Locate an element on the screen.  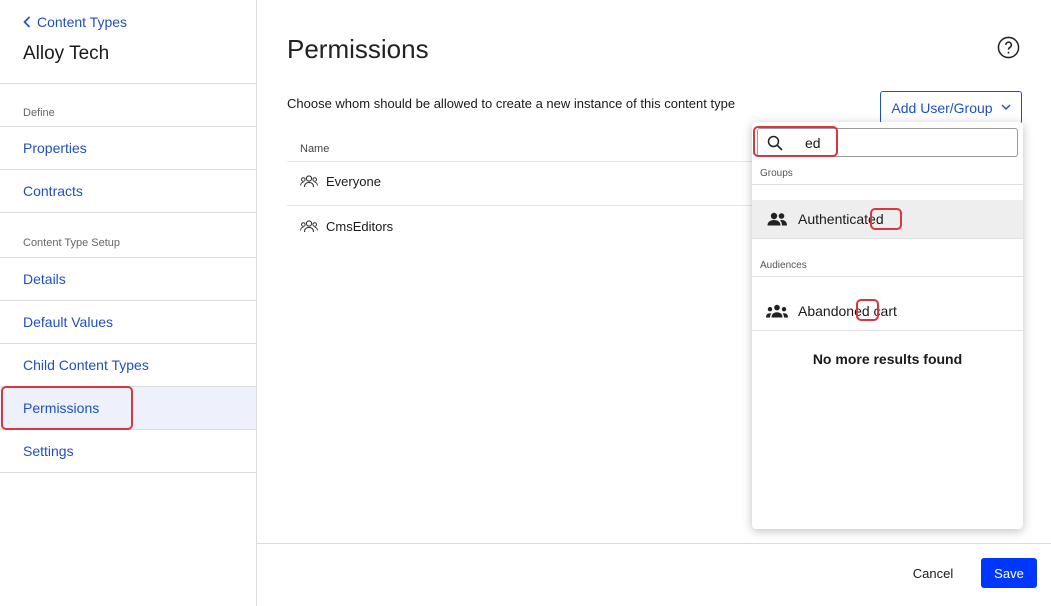
help-icon is located at coordinates (1008, 47).